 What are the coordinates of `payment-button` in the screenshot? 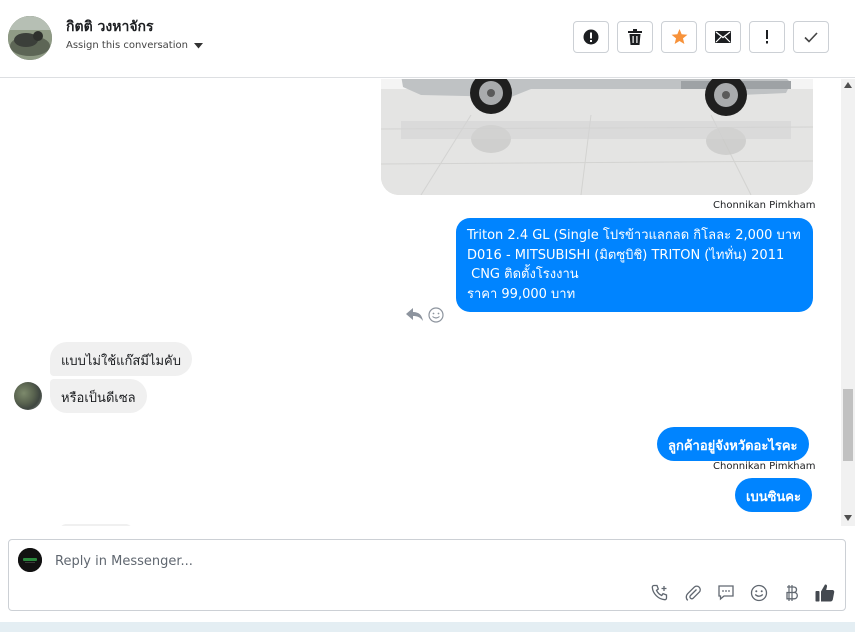 It's located at (791, 592).